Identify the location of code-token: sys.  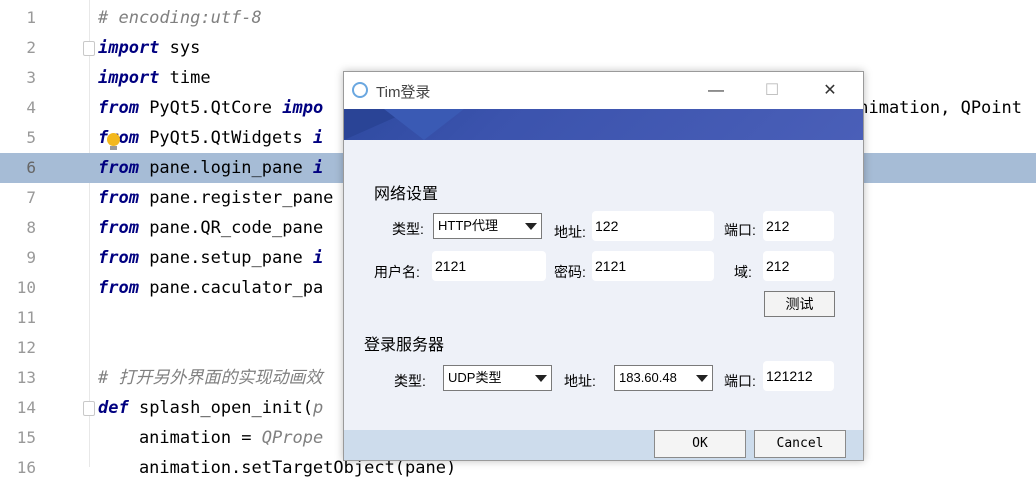
(180, 48).